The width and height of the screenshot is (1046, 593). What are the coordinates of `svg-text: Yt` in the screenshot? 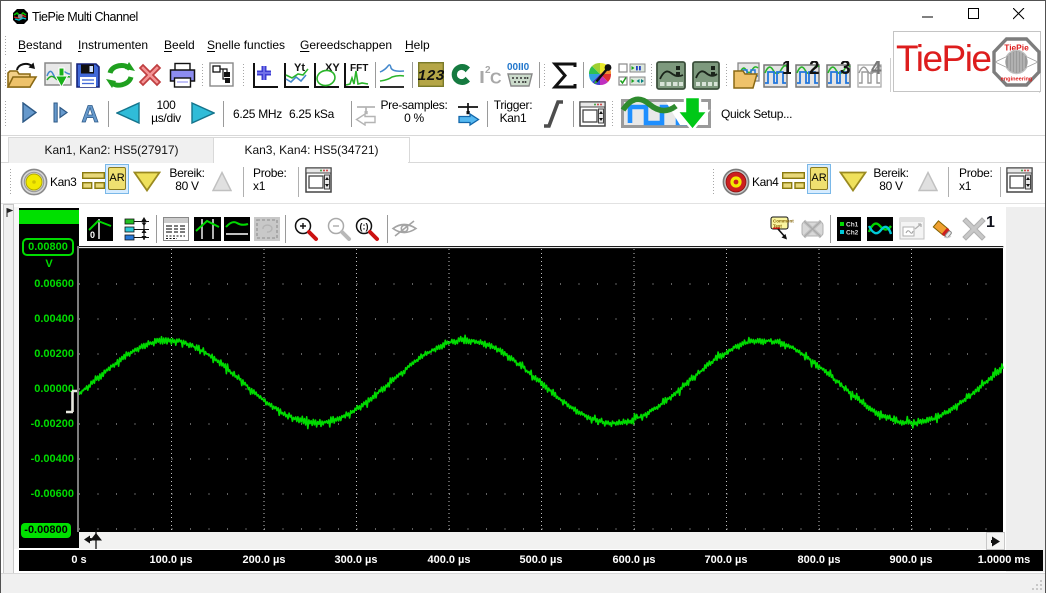 It's located at (299, 68).